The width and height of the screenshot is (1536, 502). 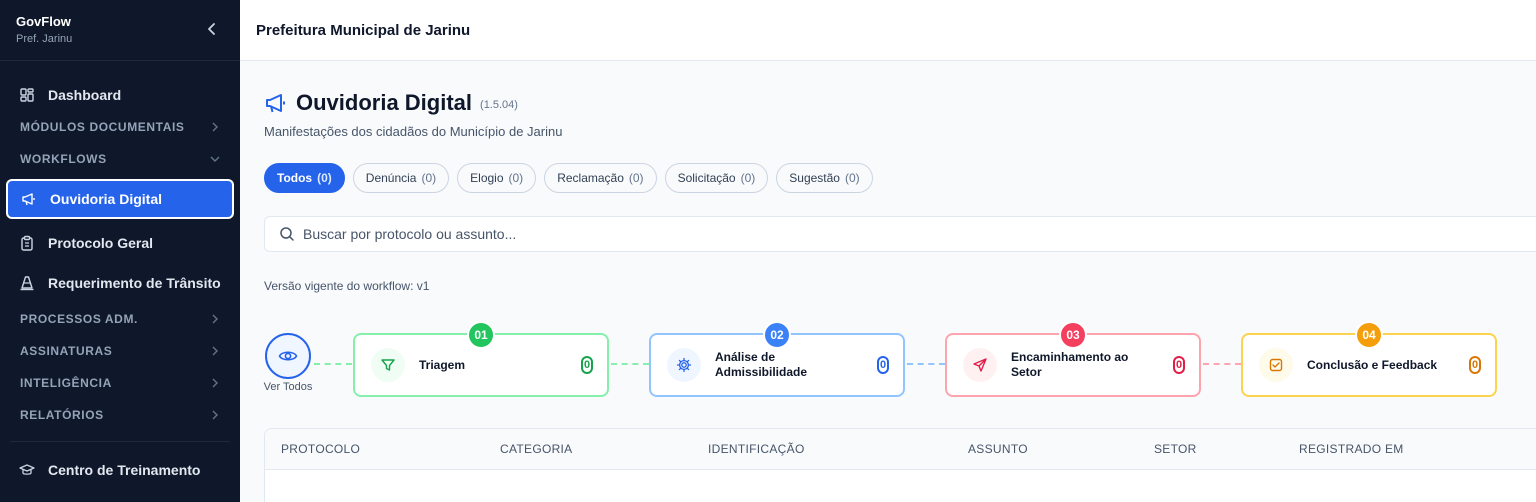 I want to click on view-all-button, so click(x=288, y=356).